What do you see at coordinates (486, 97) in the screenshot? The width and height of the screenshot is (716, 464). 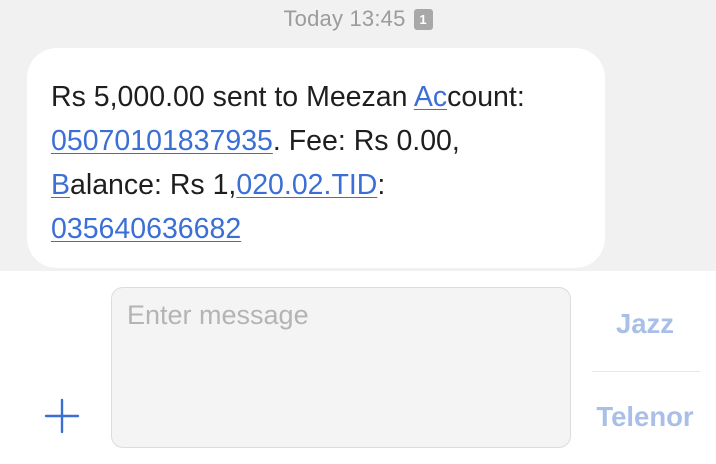 I see `message-text: count:` at bounding box center [486, 97].